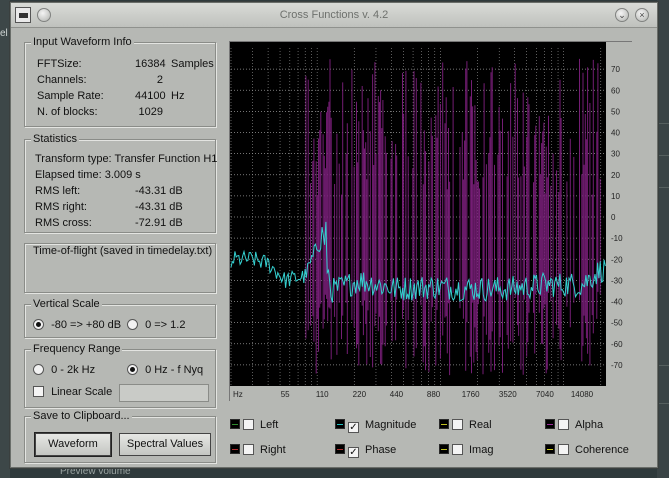  Describe the element at coordinates (615, 133) in the screenshot. I see `y-tick-label: 40` at that location.